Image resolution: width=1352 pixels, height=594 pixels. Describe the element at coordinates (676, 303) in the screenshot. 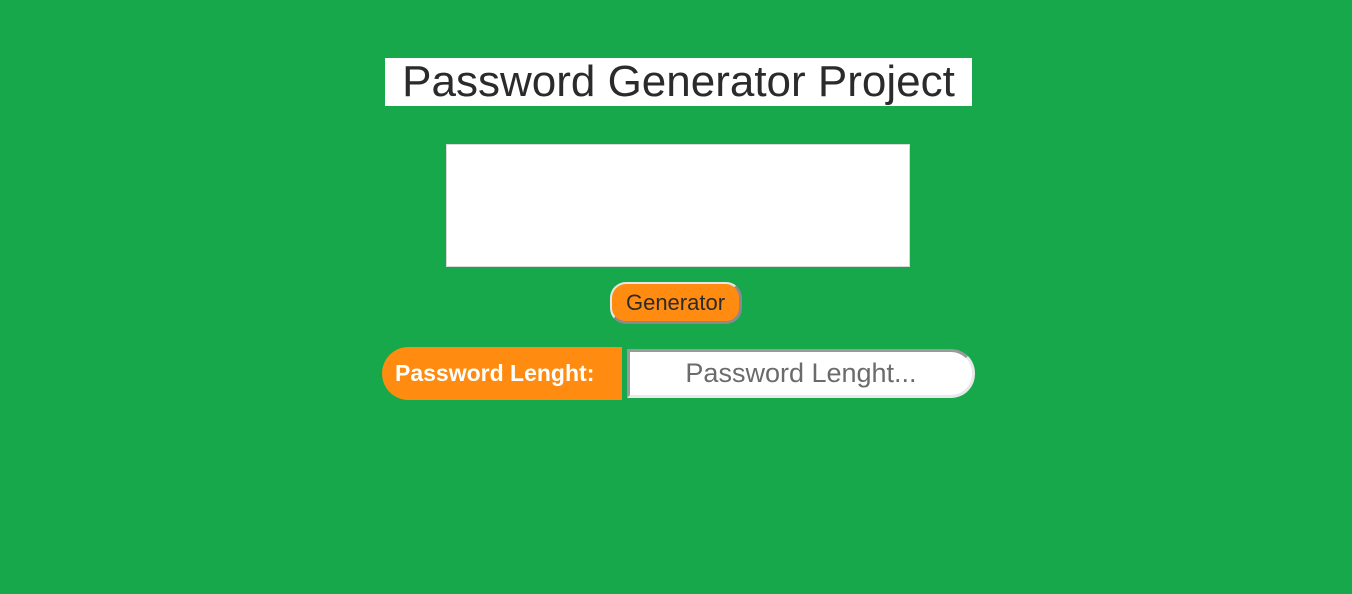

I see `generator-button: Generator` at that location.